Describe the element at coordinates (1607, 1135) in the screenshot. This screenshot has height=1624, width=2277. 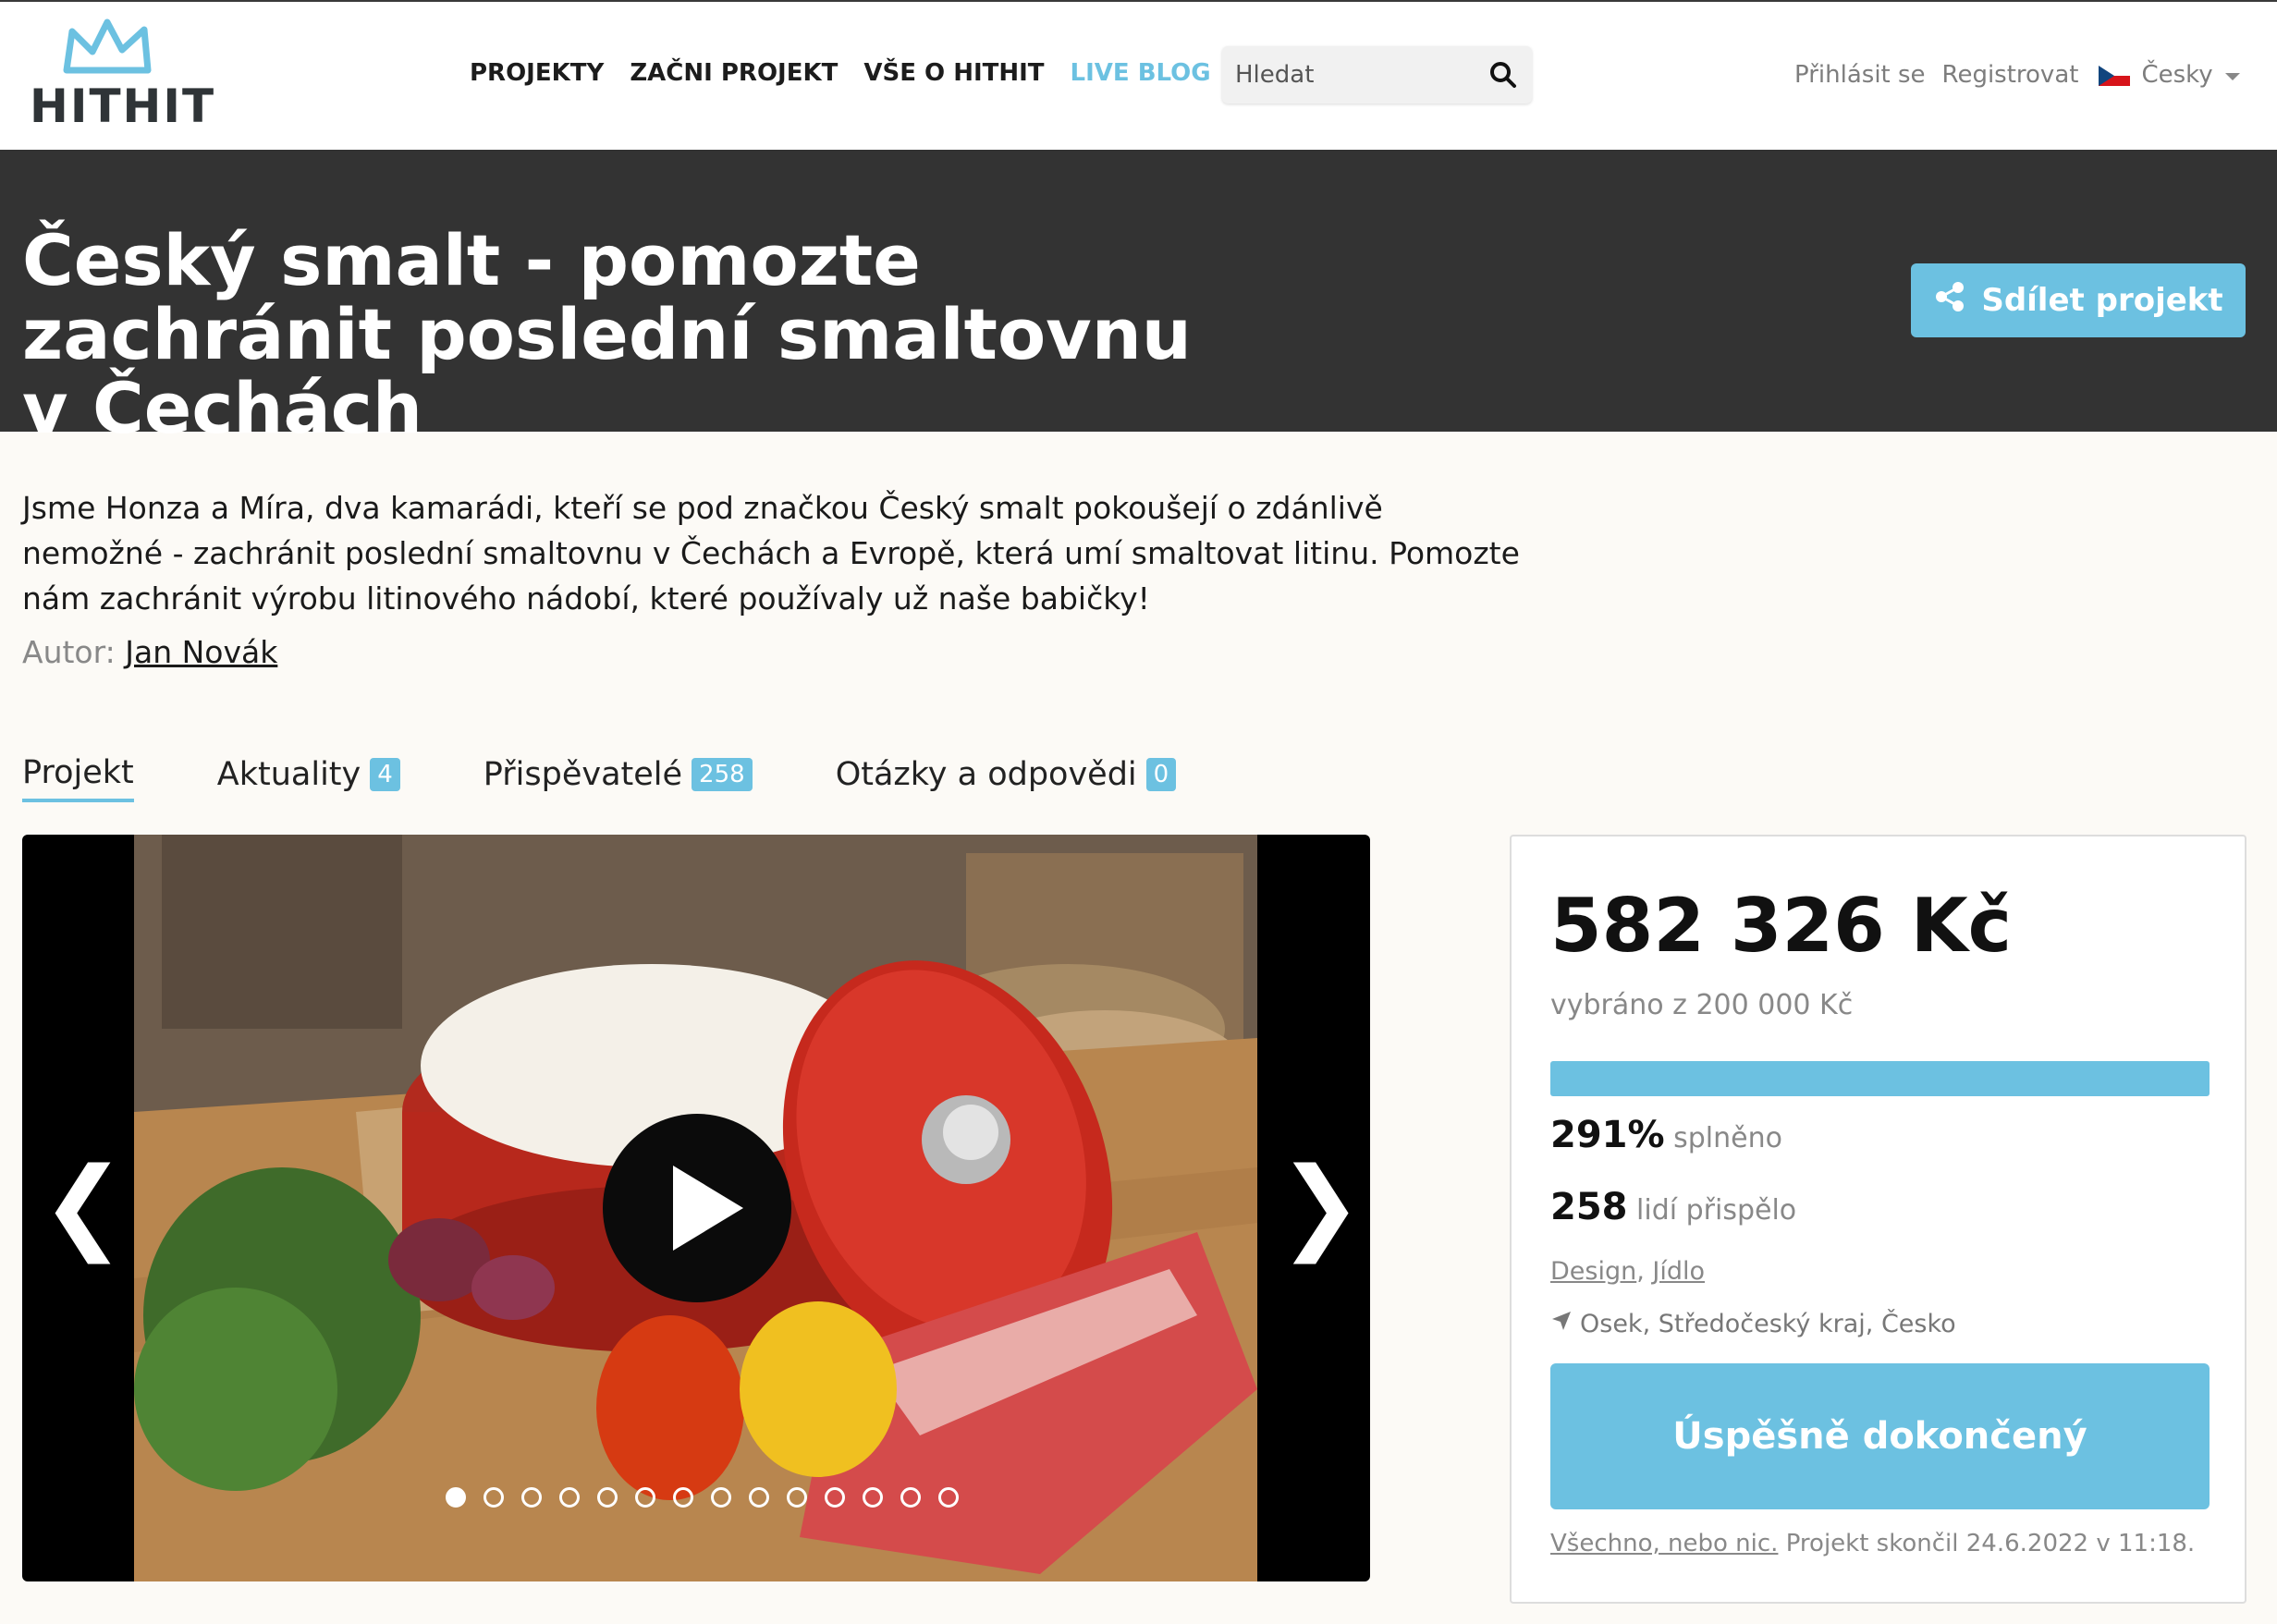
I see `percent-value: 291%` at that location.